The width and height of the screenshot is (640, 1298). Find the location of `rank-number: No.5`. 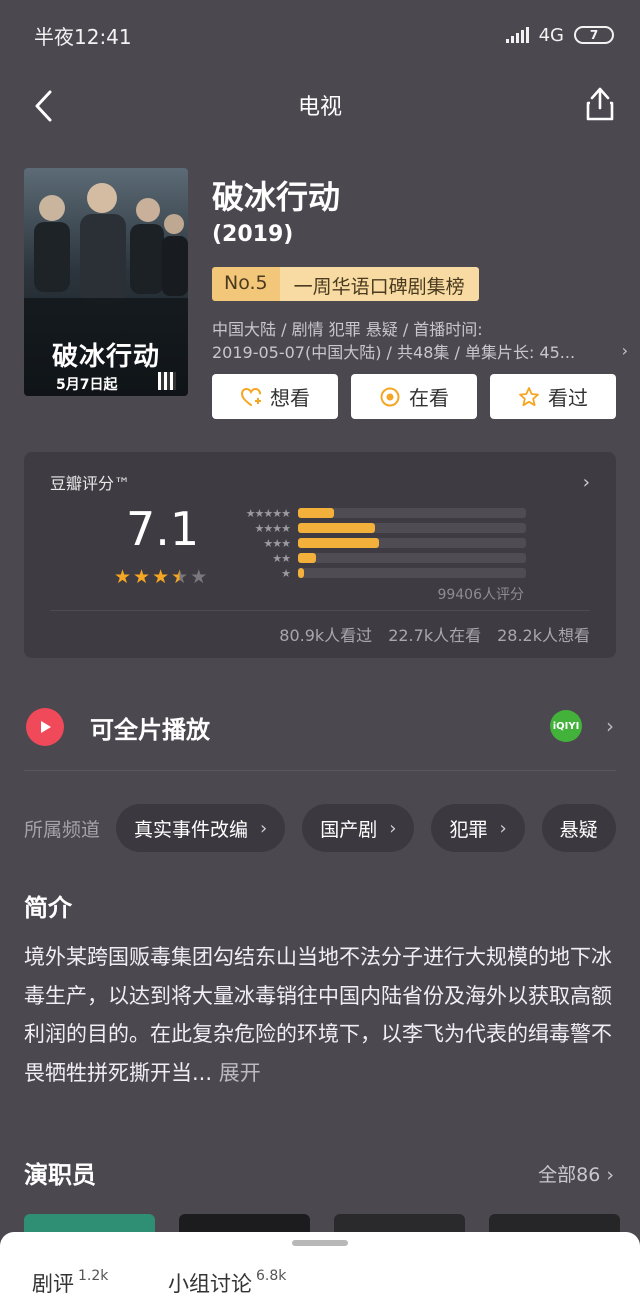

rank-number: No.5 is located at coordinates (246, 284).